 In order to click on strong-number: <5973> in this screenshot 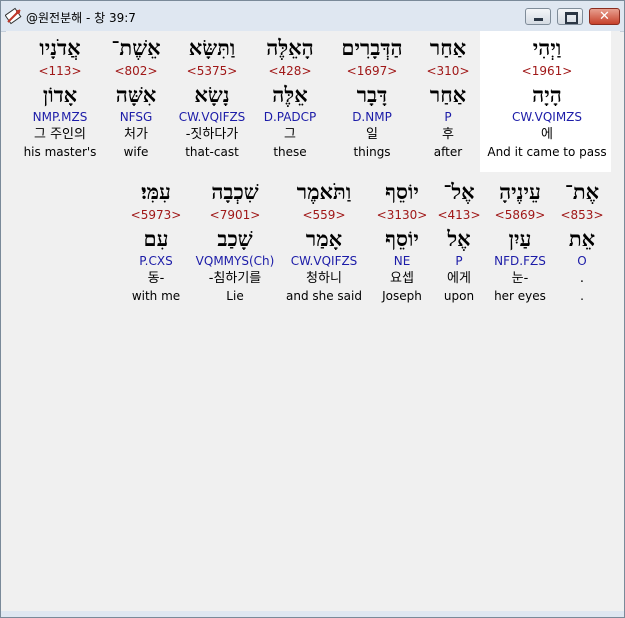, I will do `click(156, 215)`.